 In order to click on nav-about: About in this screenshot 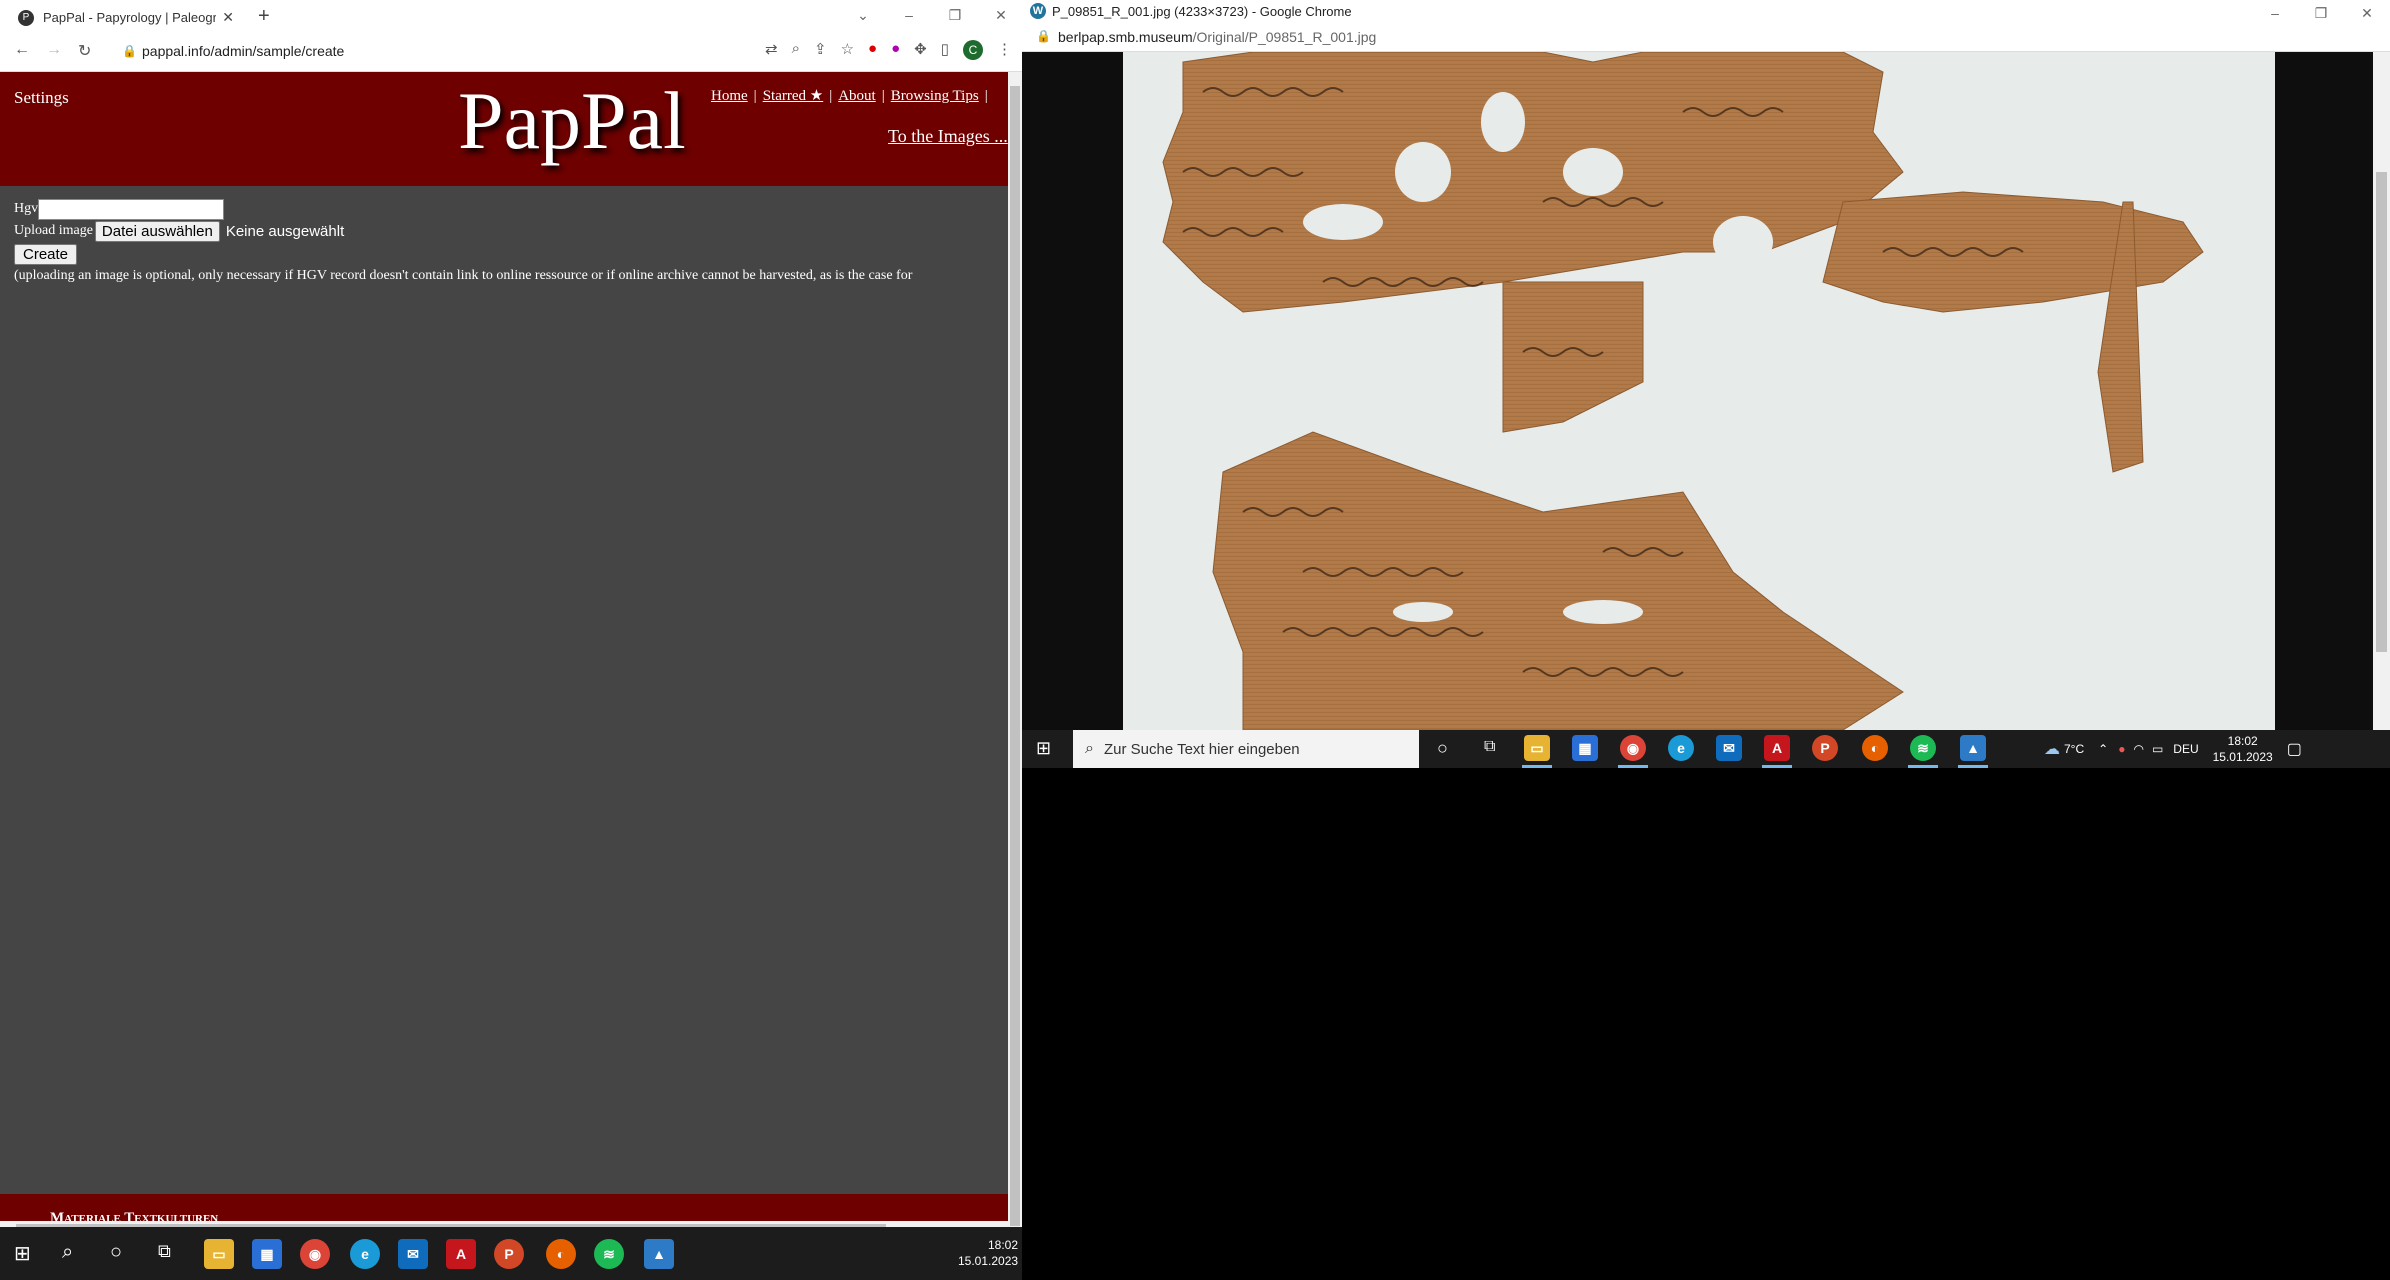, I will do `click(857, 96)`.